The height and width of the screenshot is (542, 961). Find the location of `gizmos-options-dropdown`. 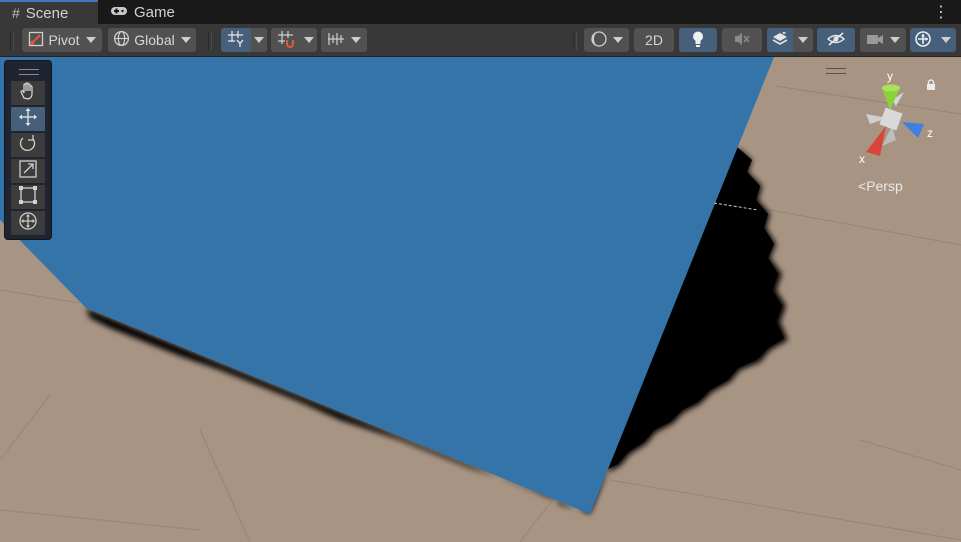

gizmos-options-dropdown is located at coordinates (946, 40).